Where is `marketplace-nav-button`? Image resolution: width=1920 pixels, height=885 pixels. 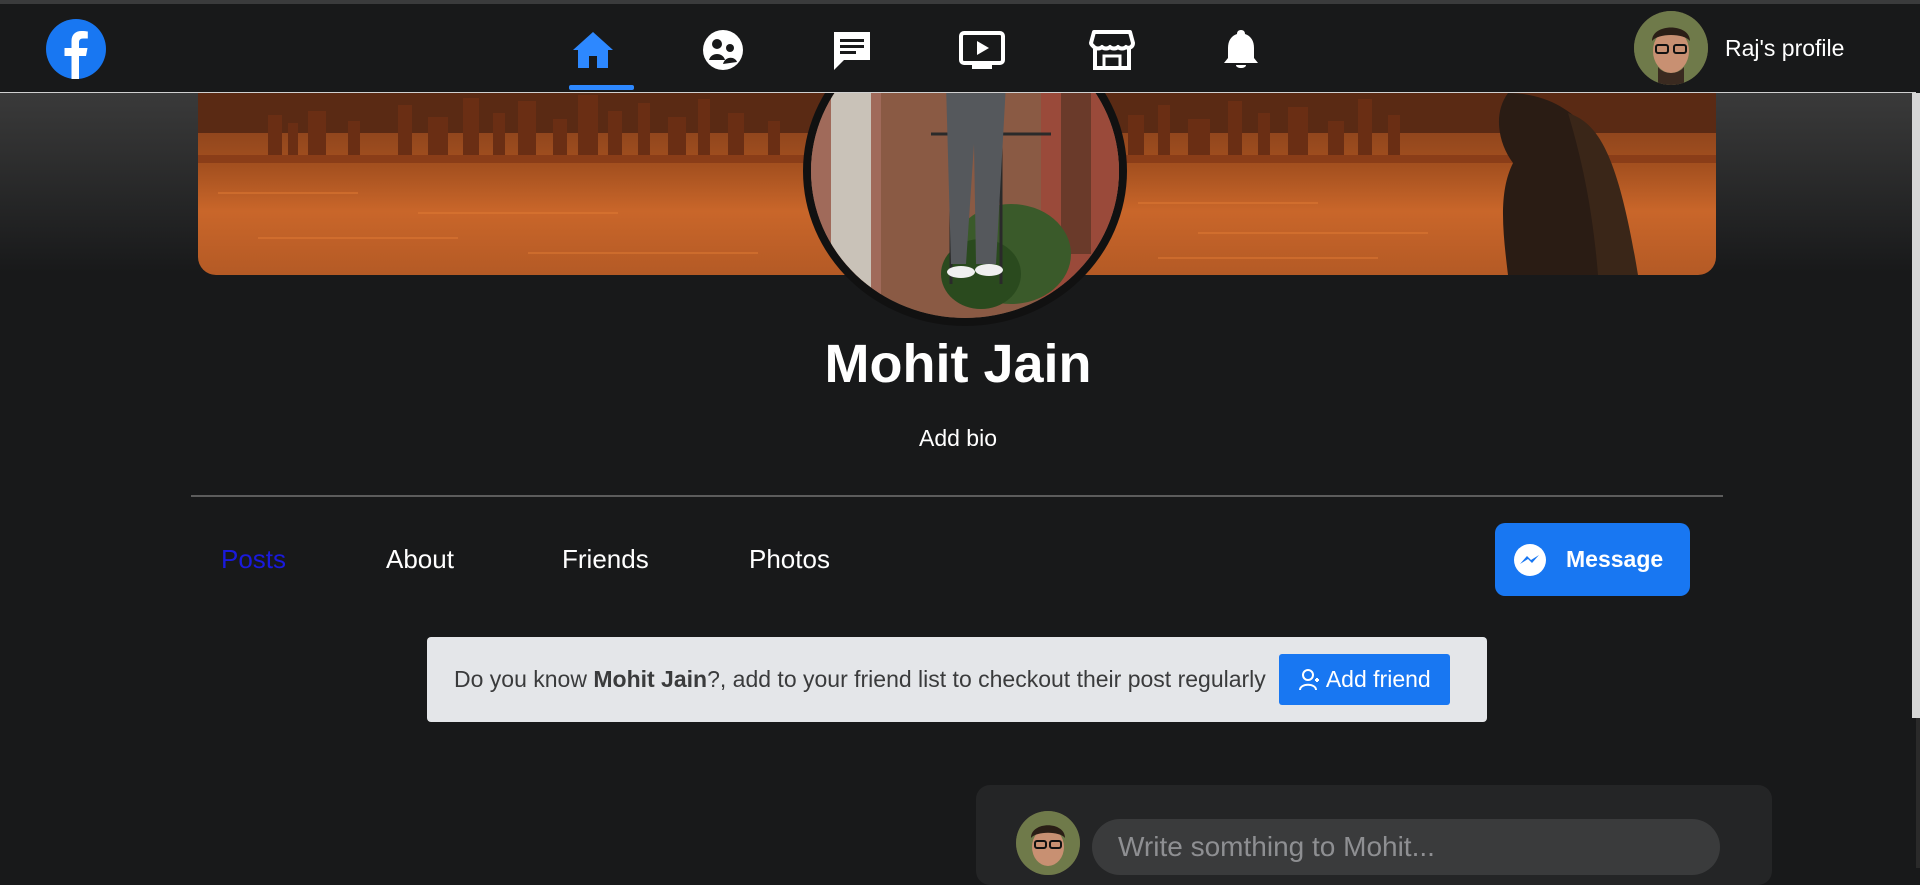
marketplace-nav-button is located at coordinates (1112, 50).